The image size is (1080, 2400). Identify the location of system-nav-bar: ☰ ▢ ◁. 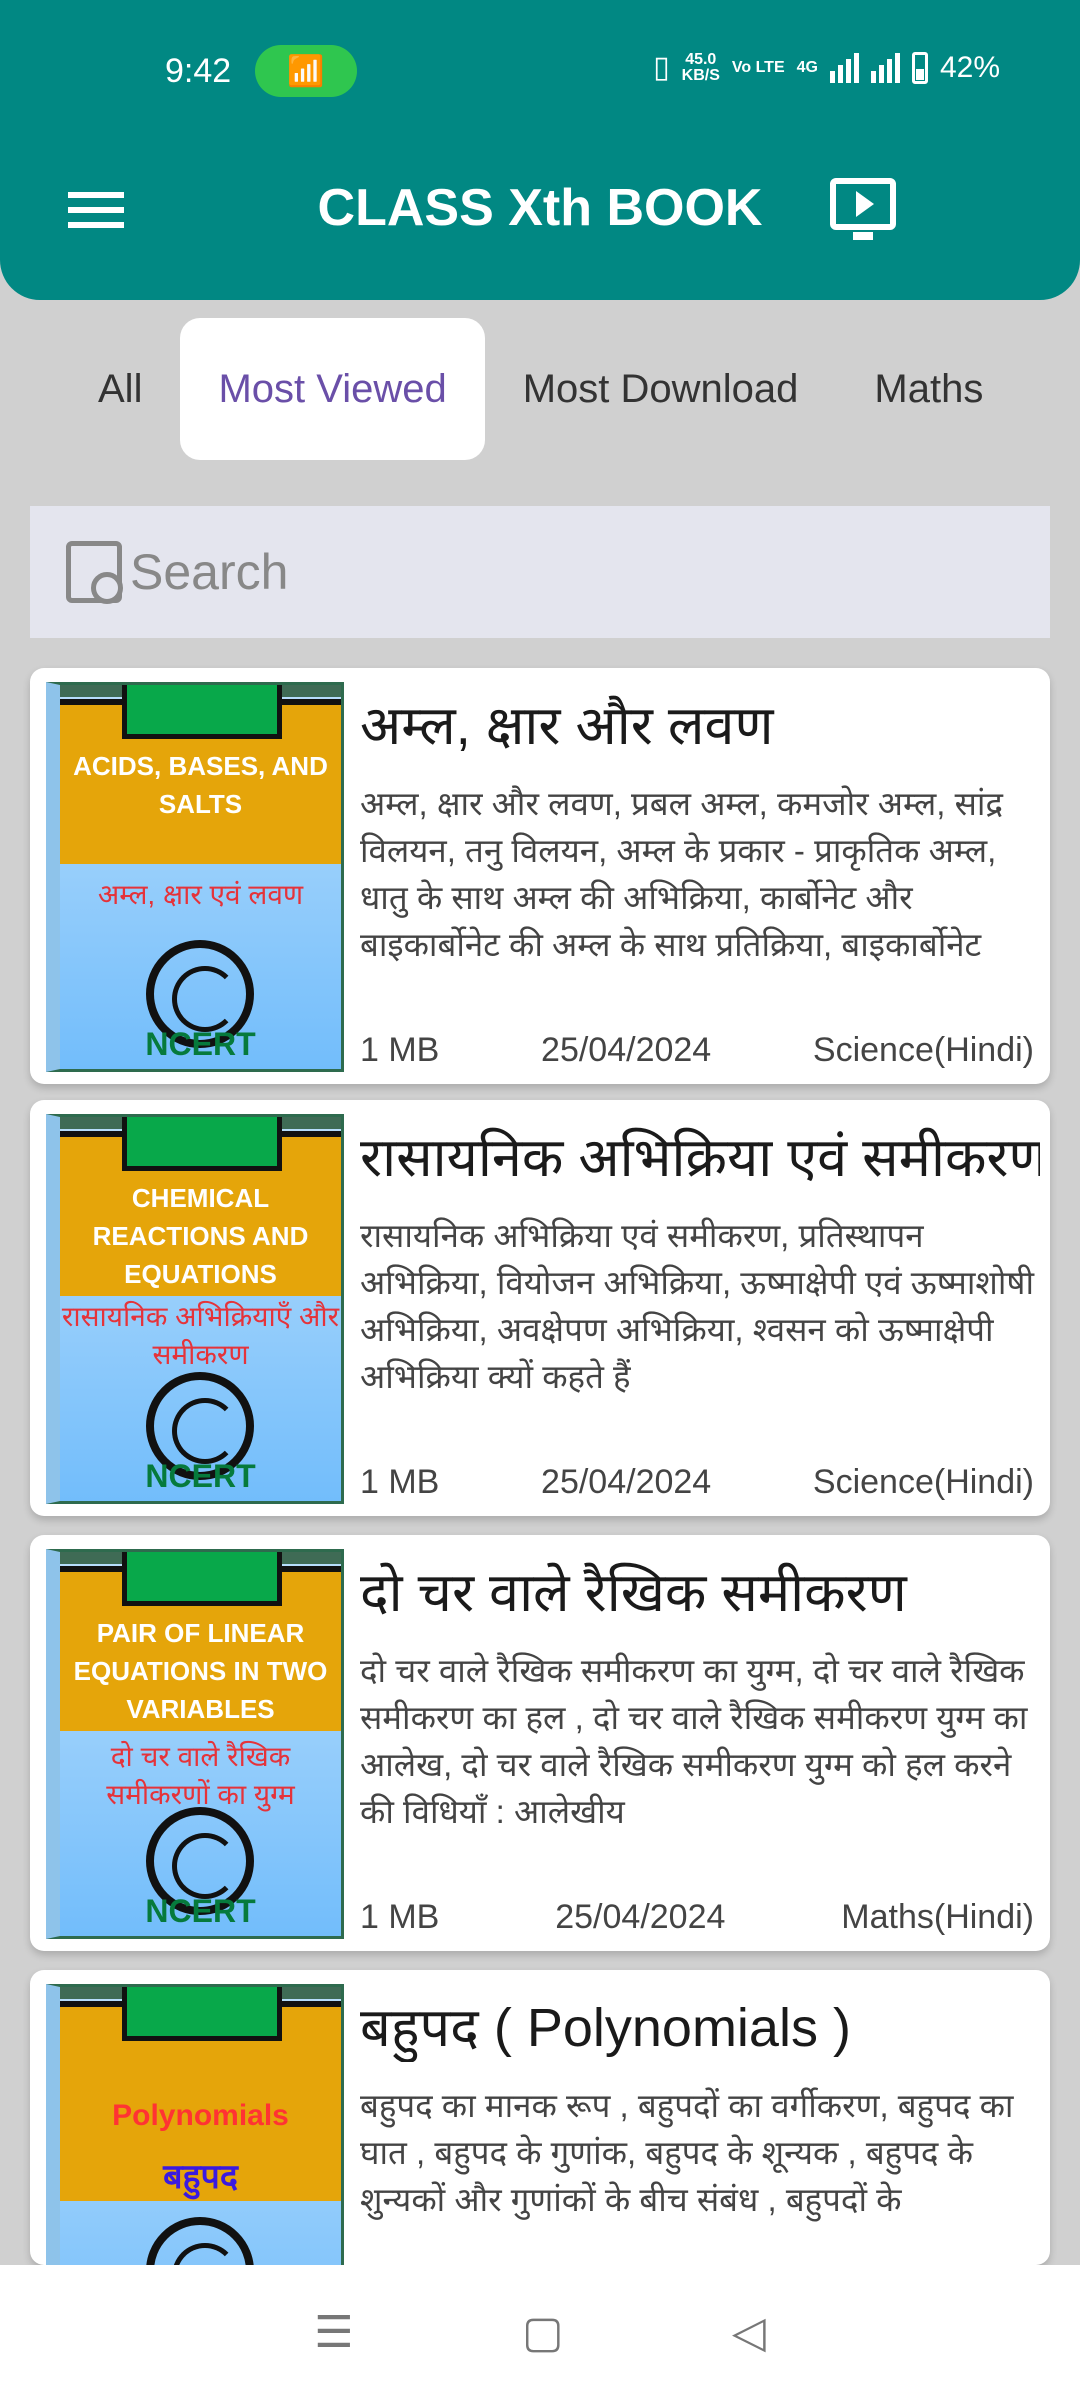
(540, 2332).